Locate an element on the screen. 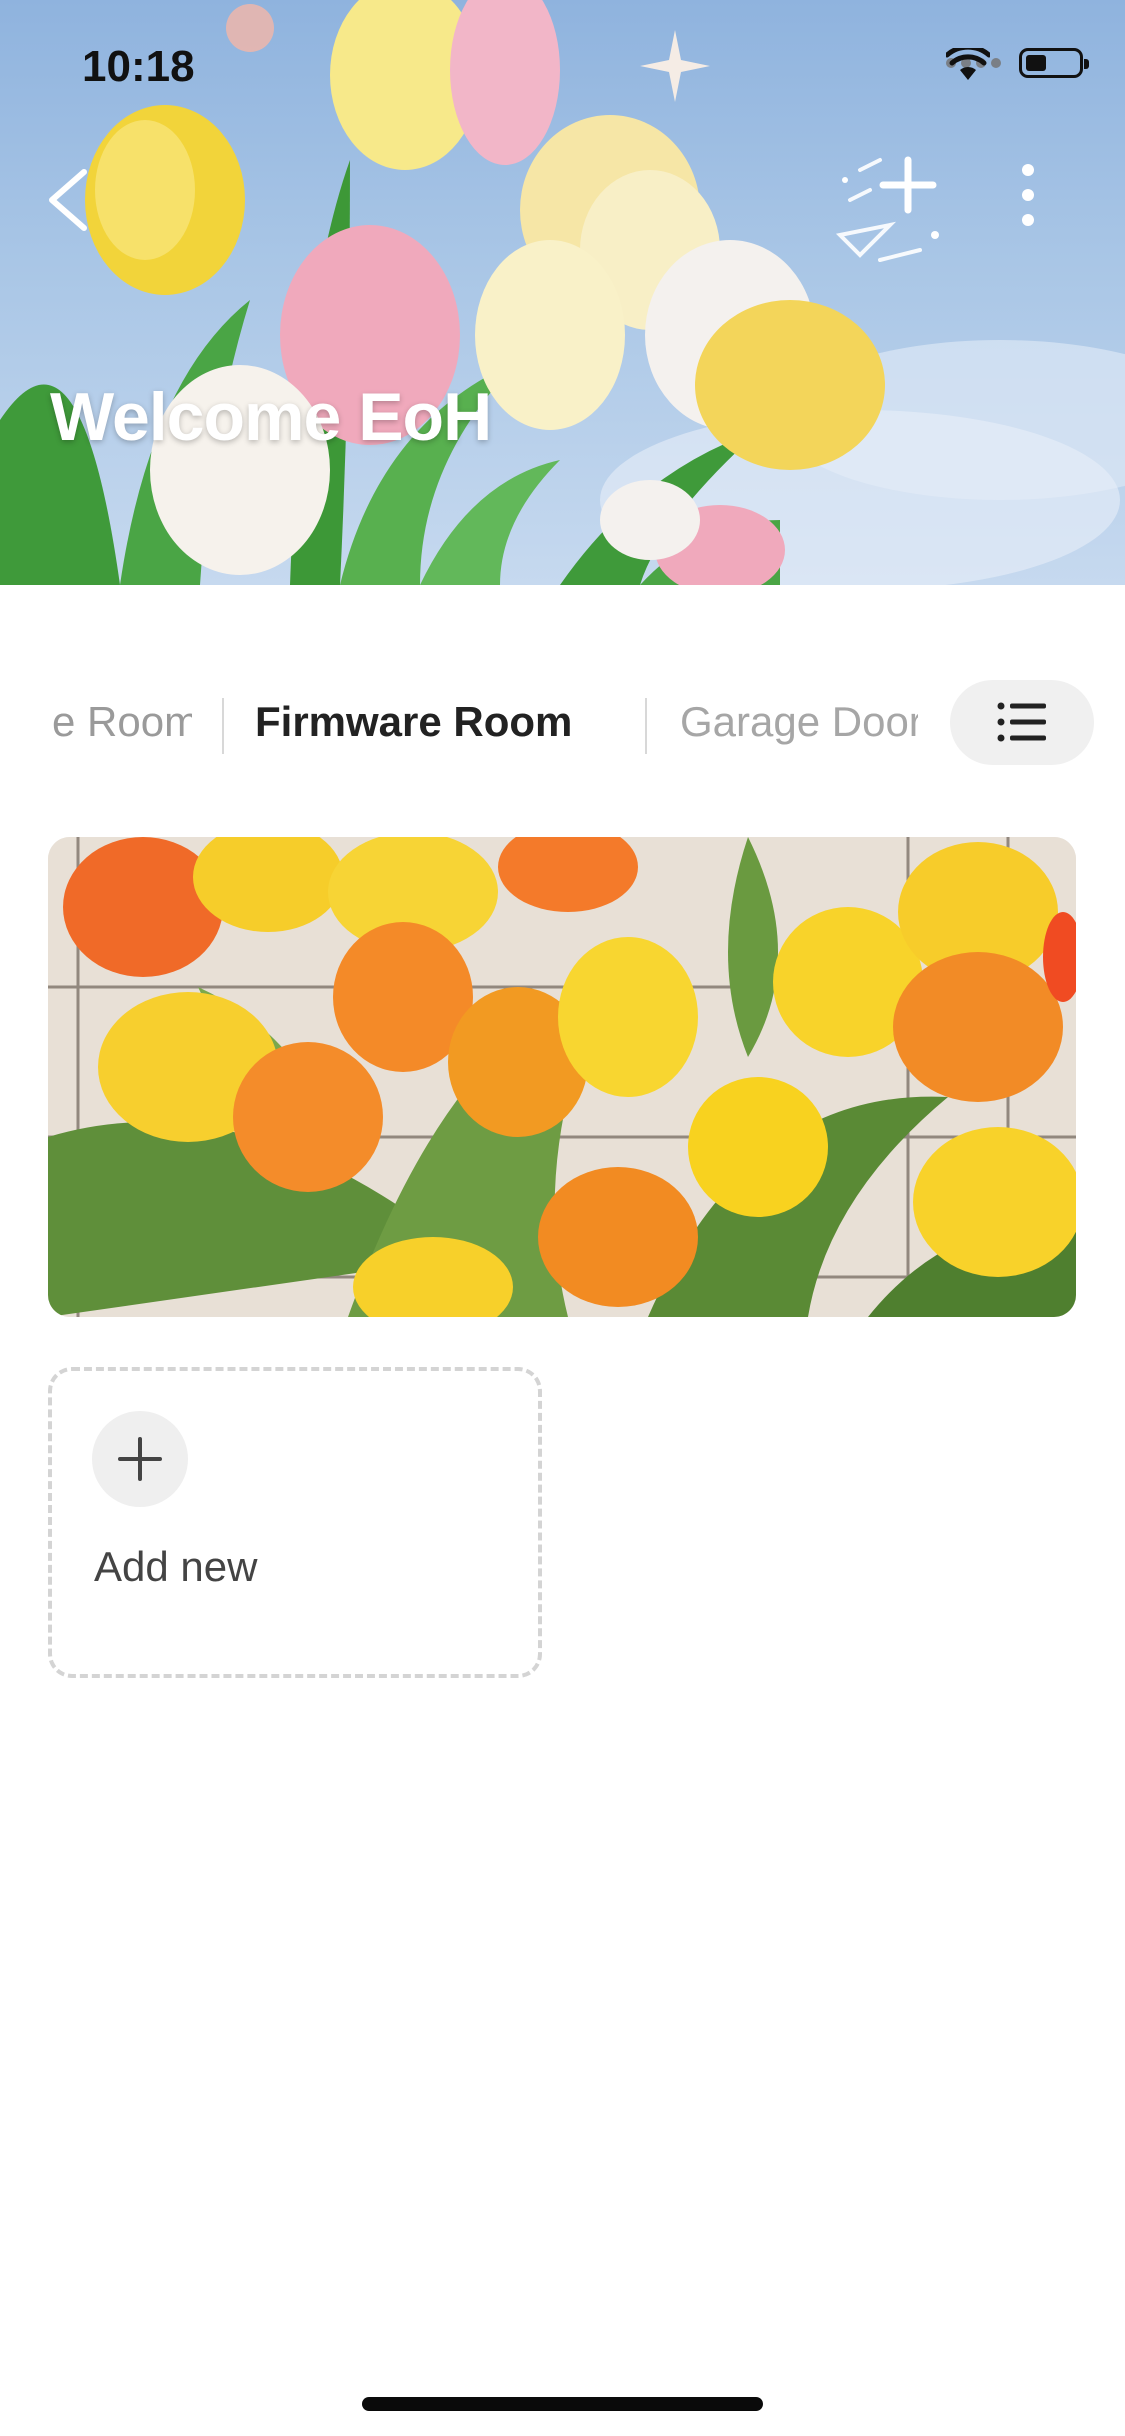 This screenshot has height=2436, width=1125. status-time: 10:18 is located at coordinates (138, 66).